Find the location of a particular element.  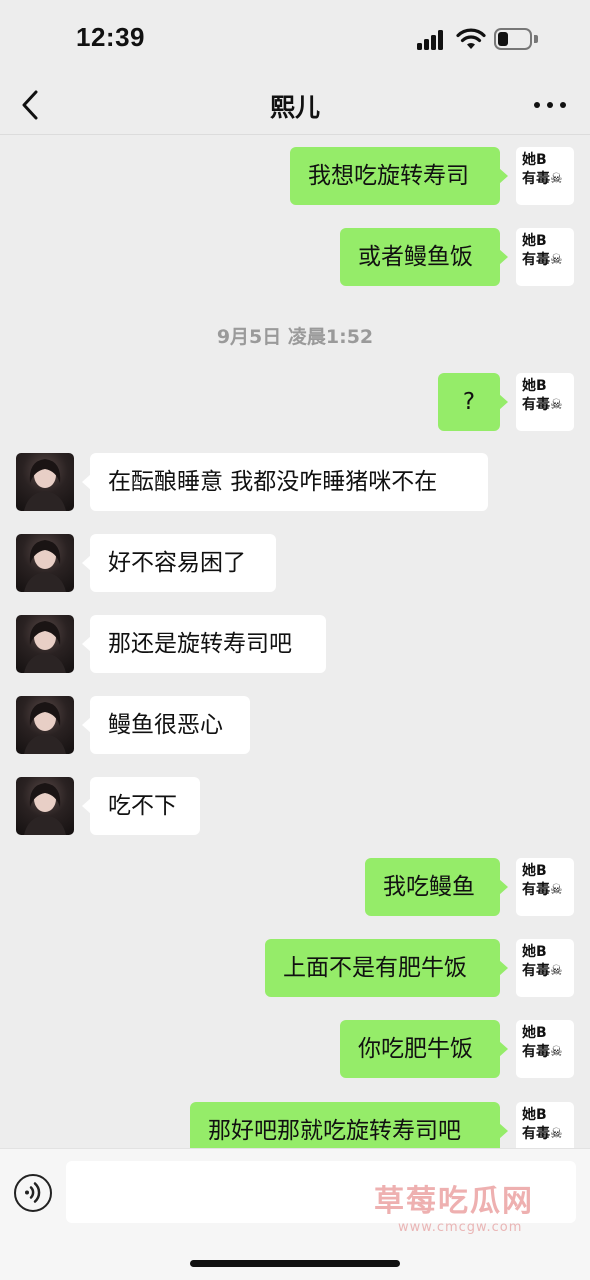

chevron-left-icon is located at coordinates (30, 105).